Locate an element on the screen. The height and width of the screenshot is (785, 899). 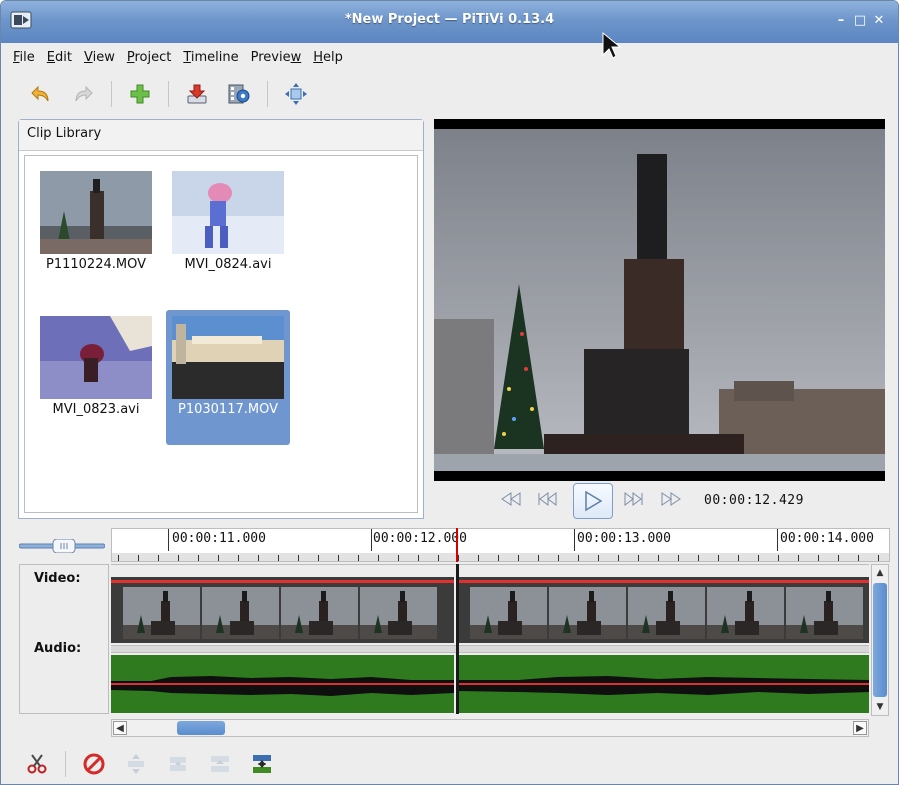
play-icon is located at coordinates (594, 501).